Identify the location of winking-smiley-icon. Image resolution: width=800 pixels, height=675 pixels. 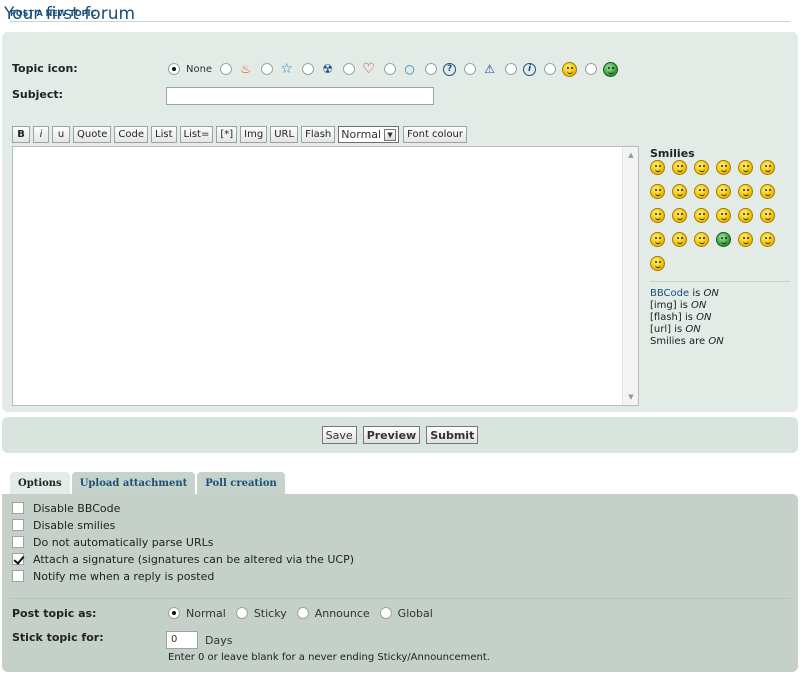
(570, 69).